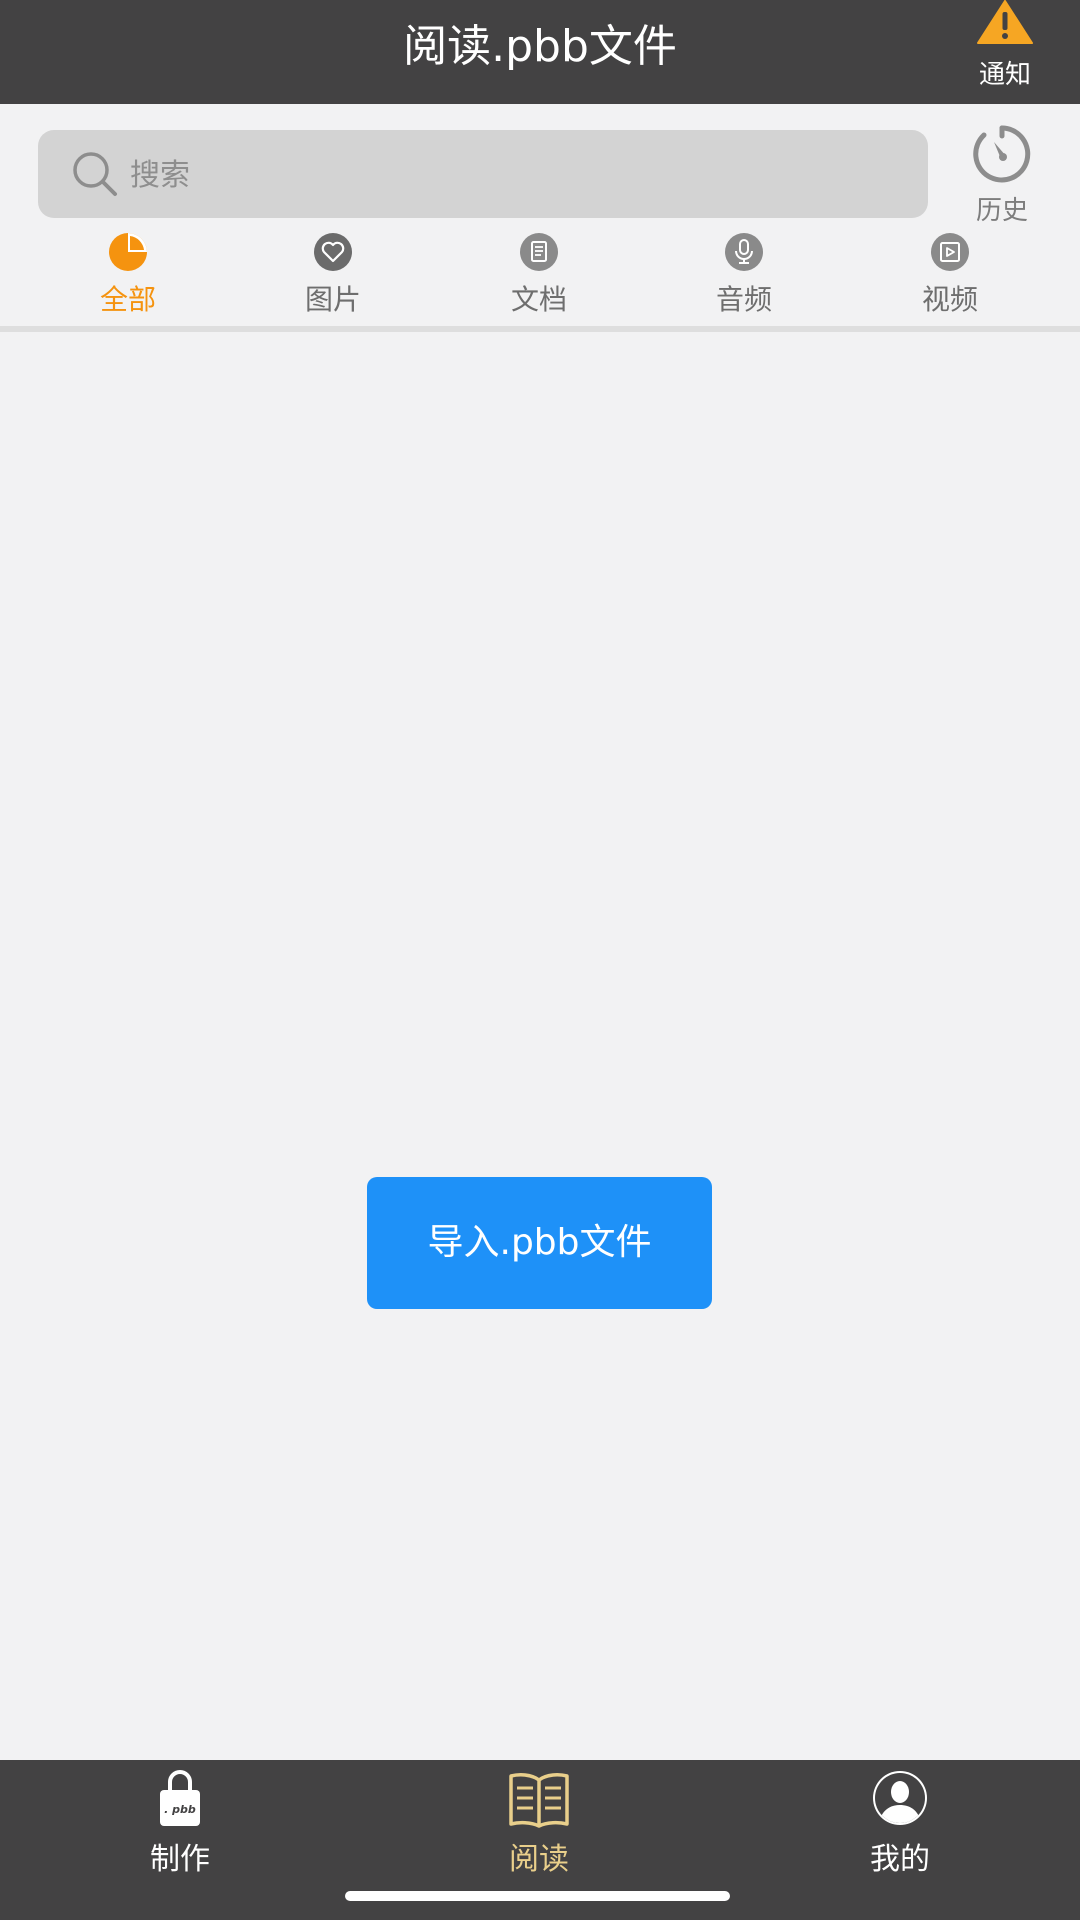  What do you see at coordinates (332, 299) in the screenshot?
I see `tab-label: 图片` at bounding box center [332, 299].